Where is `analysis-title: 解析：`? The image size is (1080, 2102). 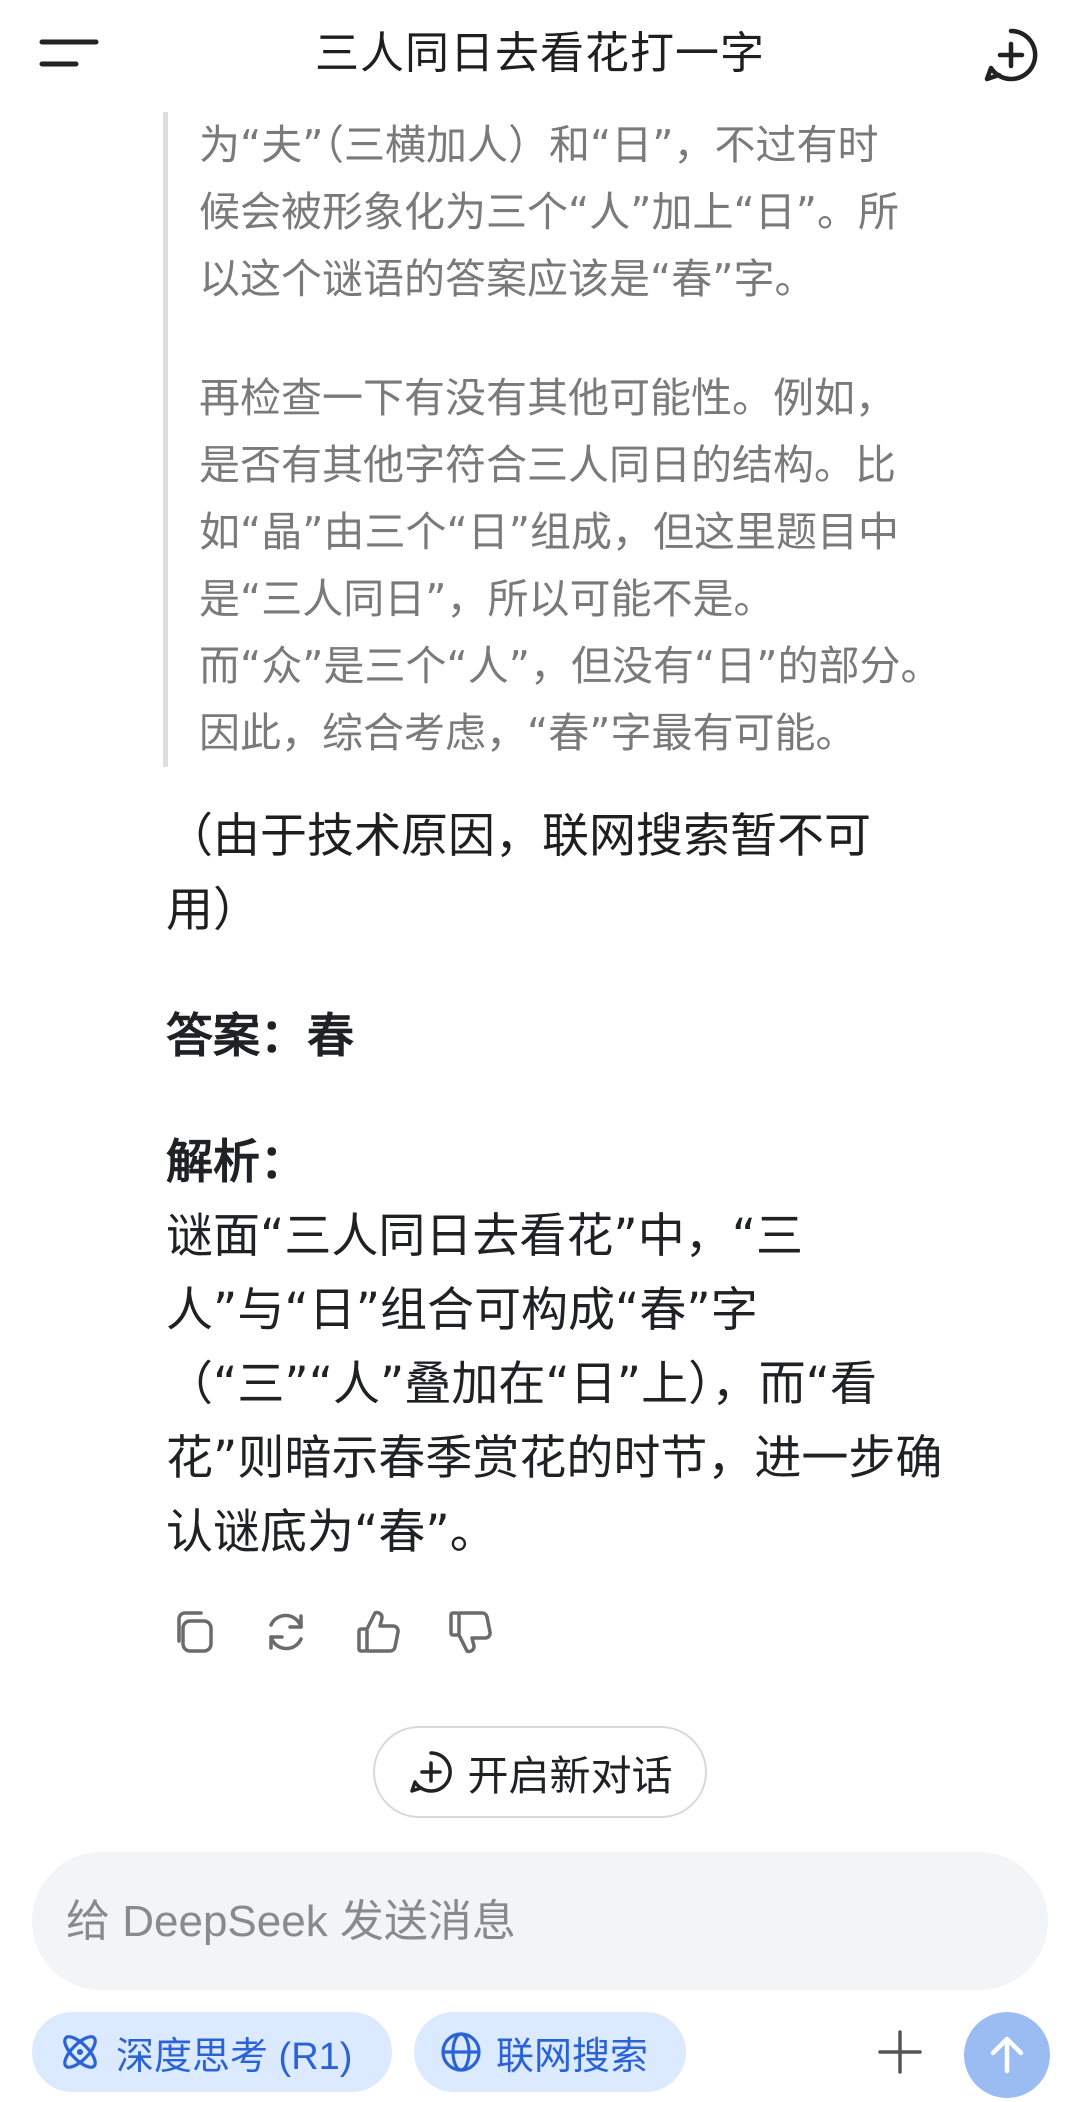 analysis-title: 解析： is located at coordinates (236, 1162).